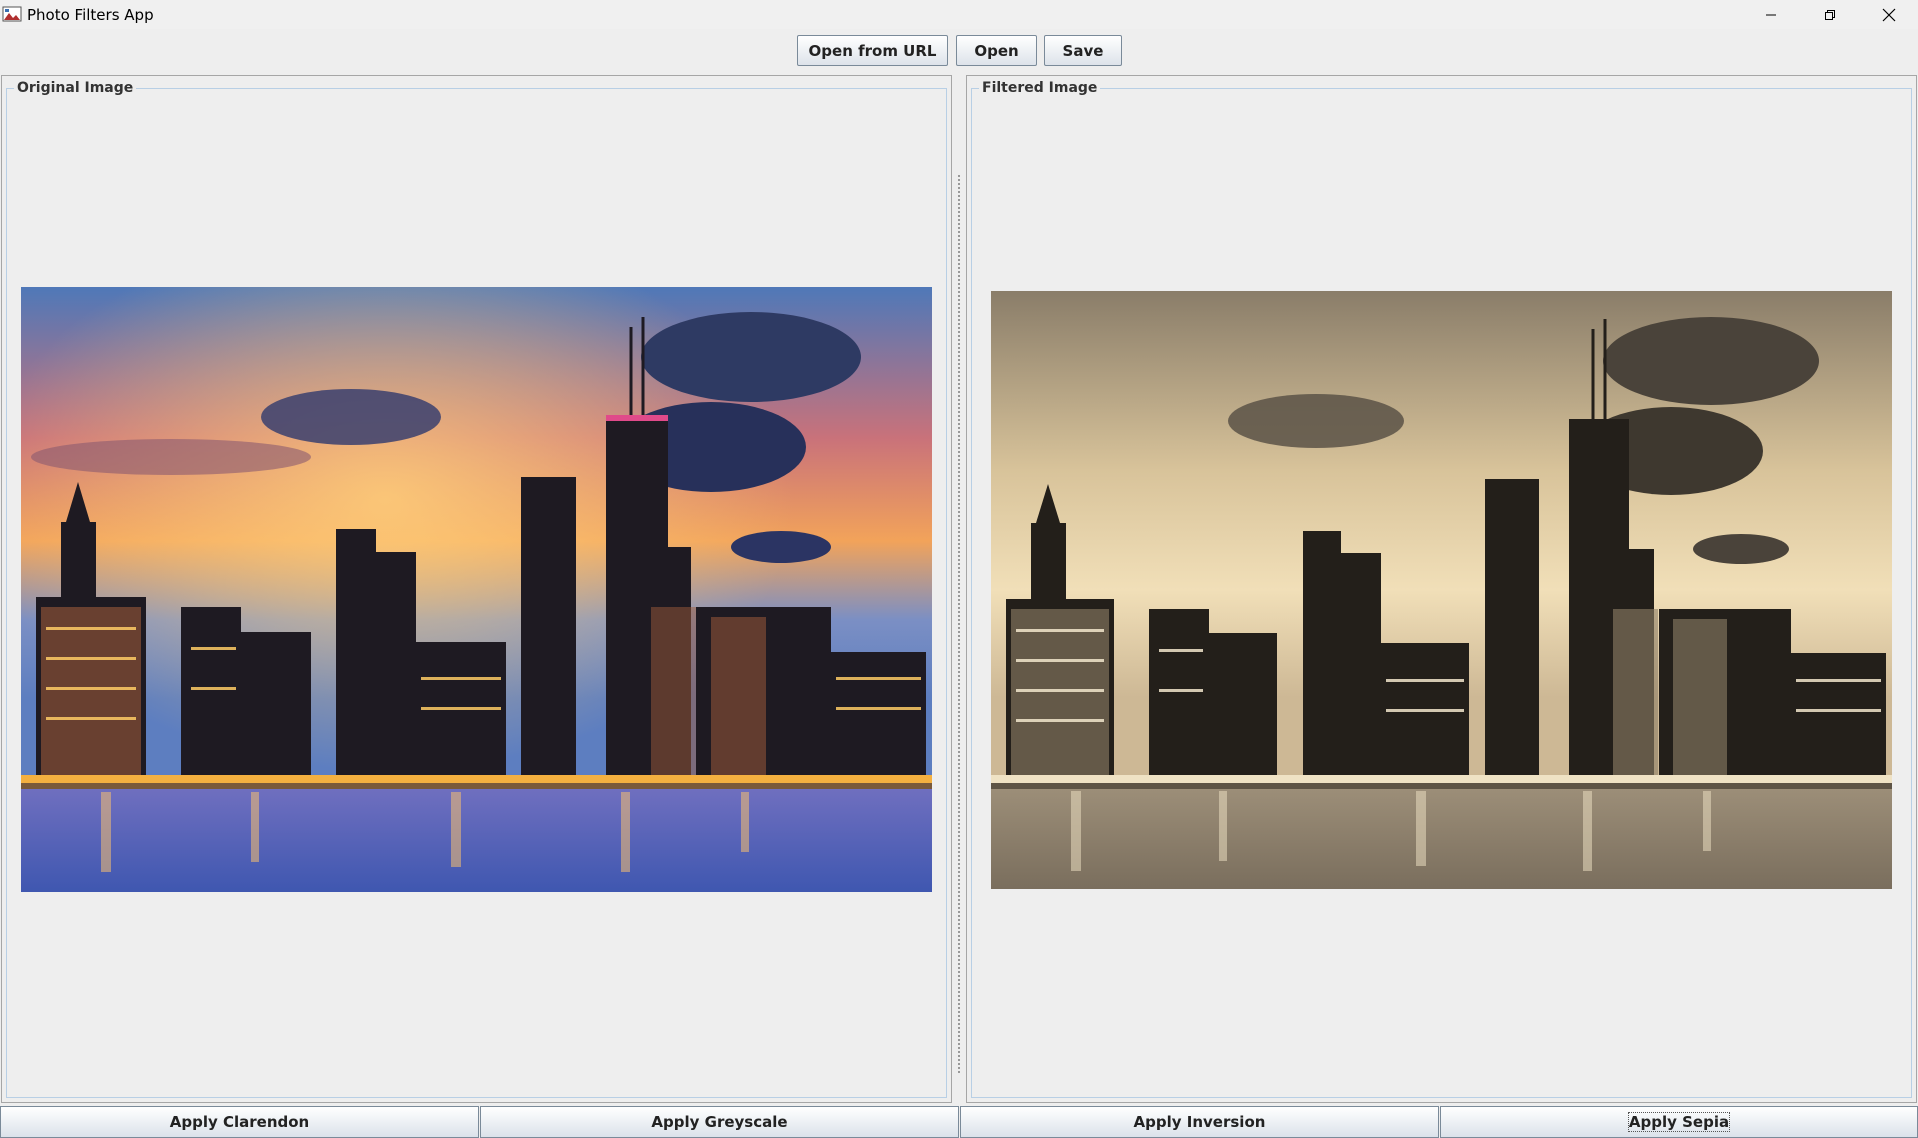 The width and height of the screenshot is (1918, 1138). I want to click on close-button, so click(1889, 14).